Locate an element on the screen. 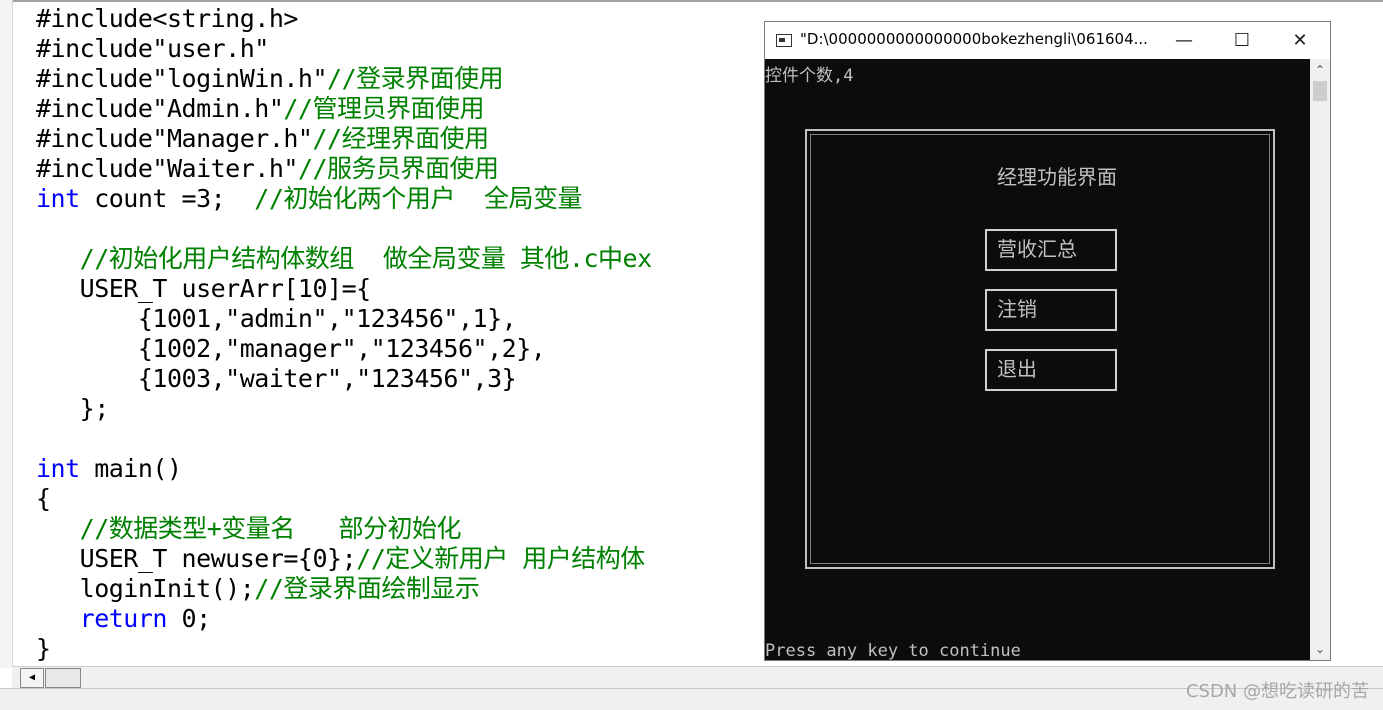  minimize-button: — is located at coordinates (1184, 40).